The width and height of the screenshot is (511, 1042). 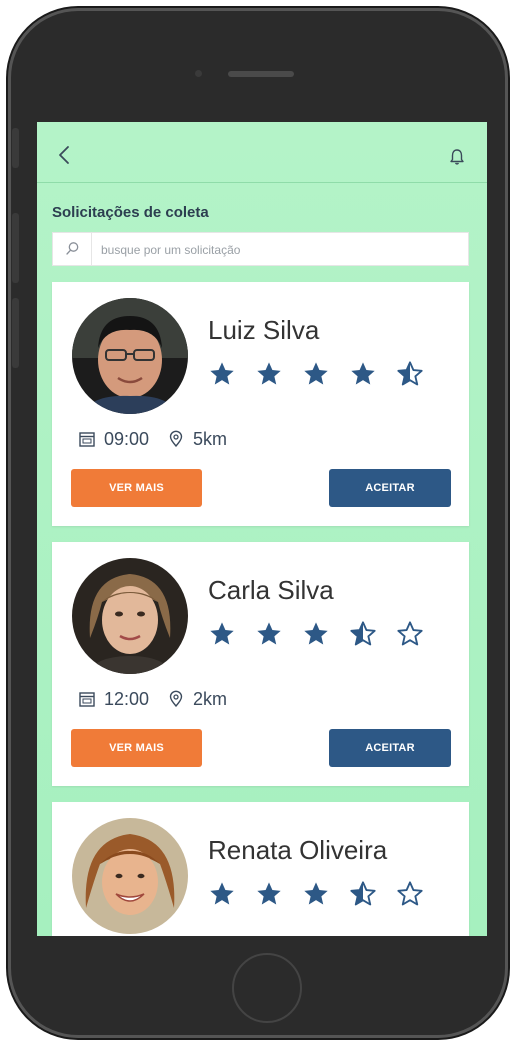 What do you see at coordinates (210, 438) in the screenshot?
I see `request-distance: 5km` at bounding box center [210, 438].